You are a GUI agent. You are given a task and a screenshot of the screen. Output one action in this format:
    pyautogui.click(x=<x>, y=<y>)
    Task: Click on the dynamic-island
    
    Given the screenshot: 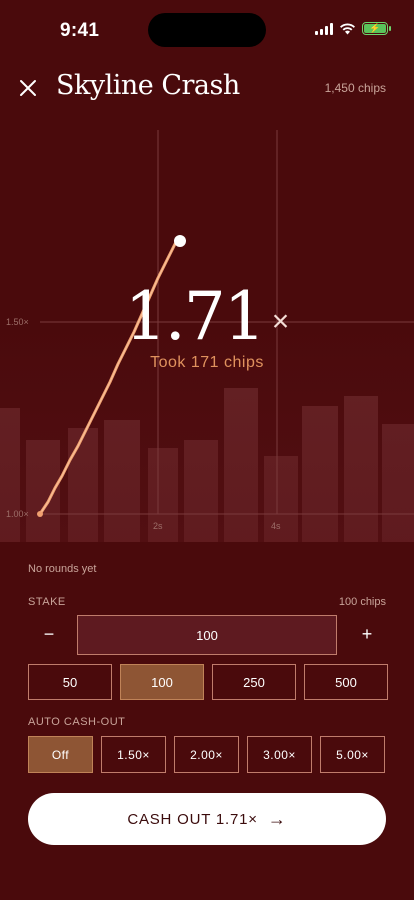 What is the action you would take?
    pyautogui.click(x=207, y=30)
    